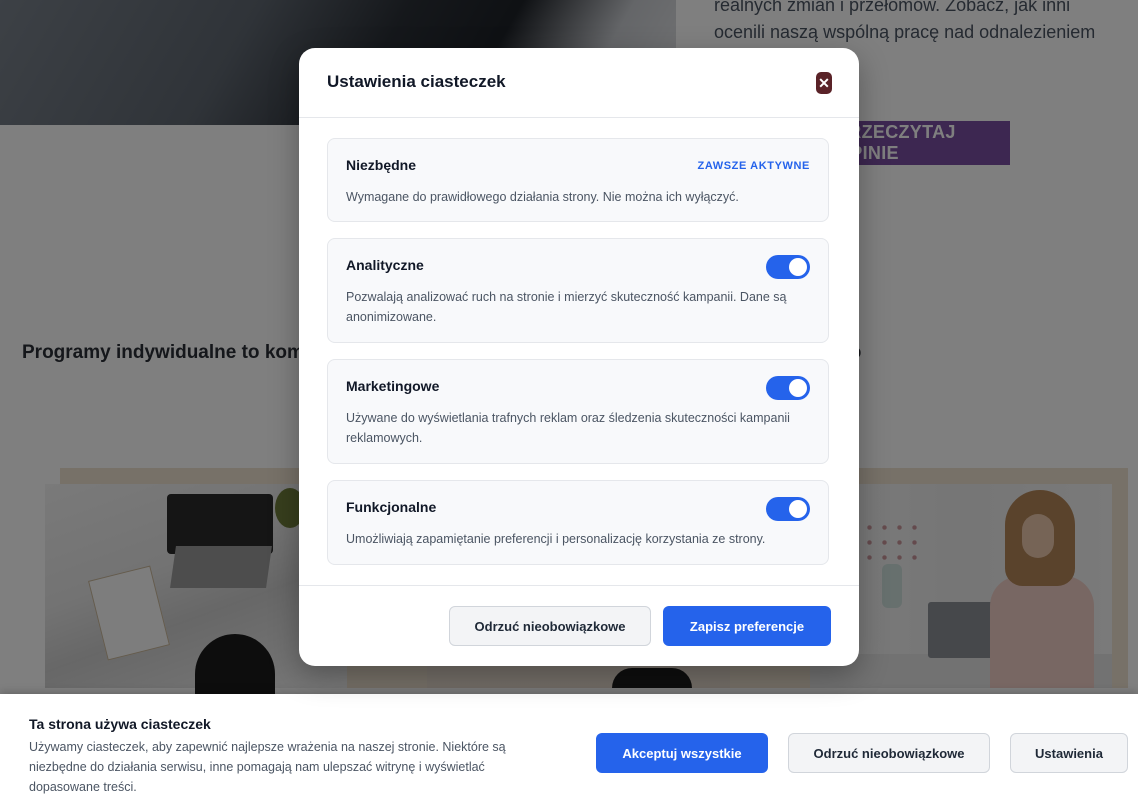 The width and height of the screenshot is (1138, 802). What do you see at coordinates (747, 626) in the screenshot?
I see `save-preferences-button: Zapisz preferencje` at bounding box center [747, 626].